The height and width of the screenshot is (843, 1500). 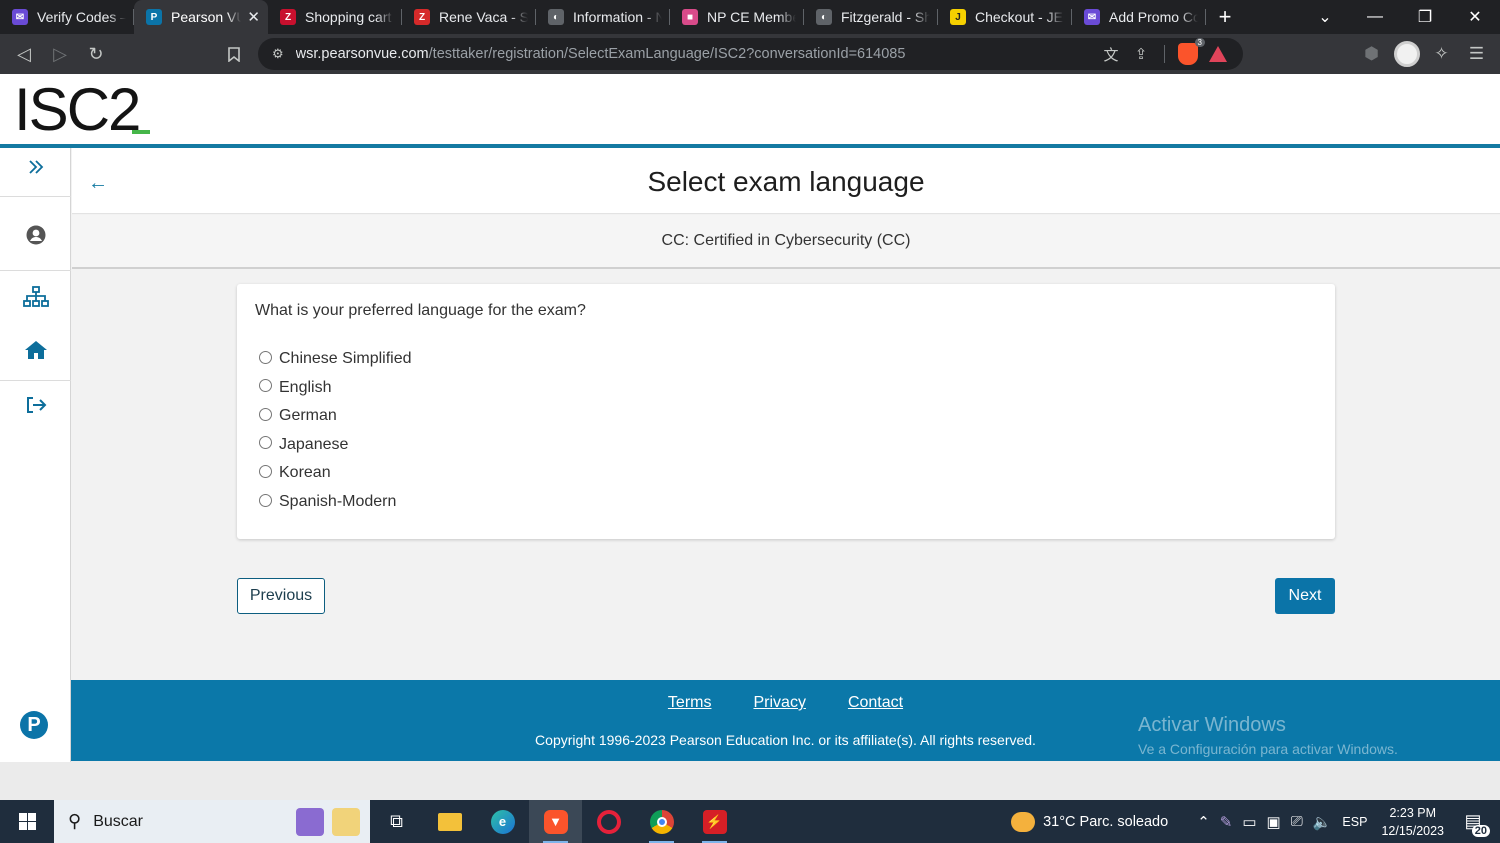 What do you see at coordinates (288, 17) in the screenshot?
I see `tab-favicon-icon: Z` at bounding box center [288, 17].